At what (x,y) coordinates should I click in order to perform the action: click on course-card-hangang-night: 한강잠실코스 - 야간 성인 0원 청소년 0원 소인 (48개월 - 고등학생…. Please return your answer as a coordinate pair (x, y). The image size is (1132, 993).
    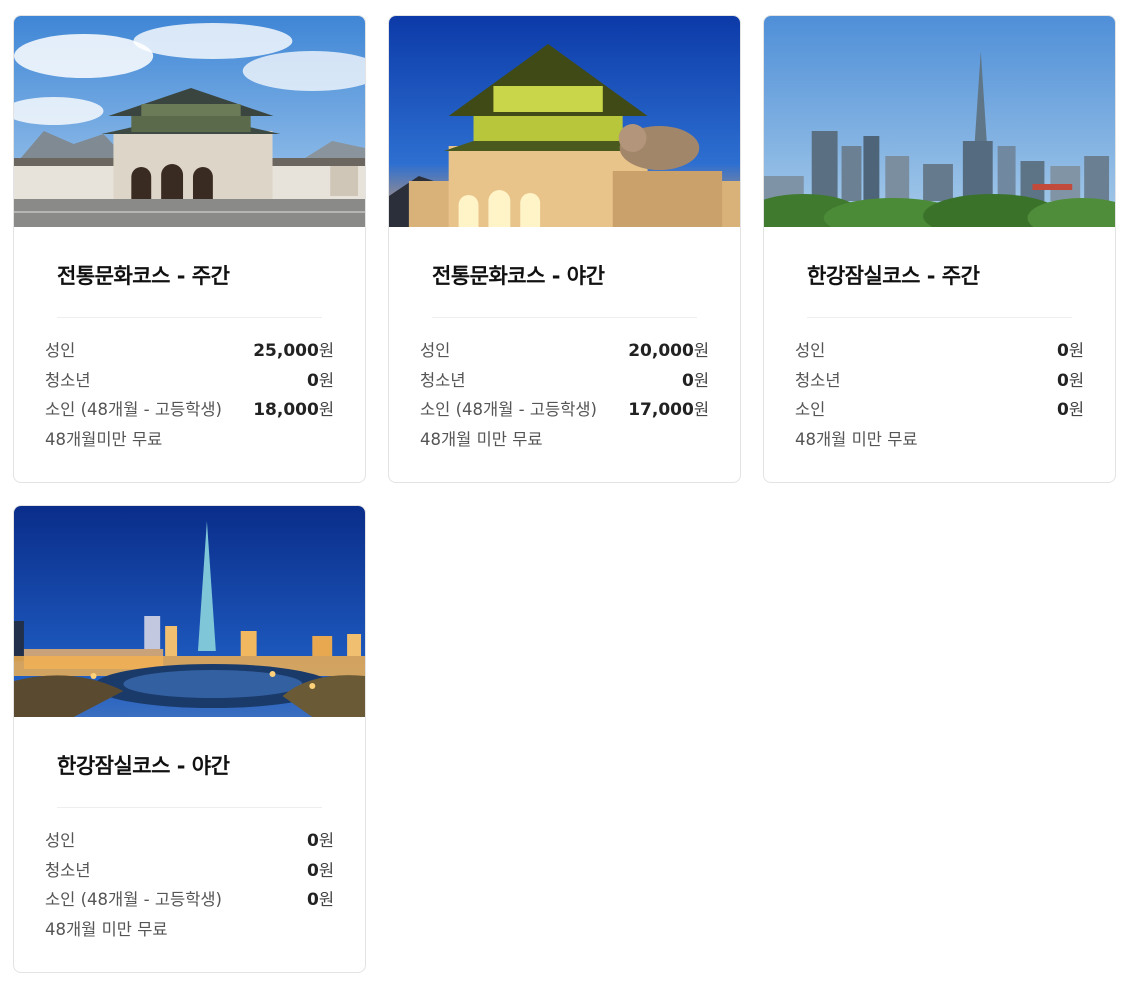
    Looking at the image, I should click on (189, 739).